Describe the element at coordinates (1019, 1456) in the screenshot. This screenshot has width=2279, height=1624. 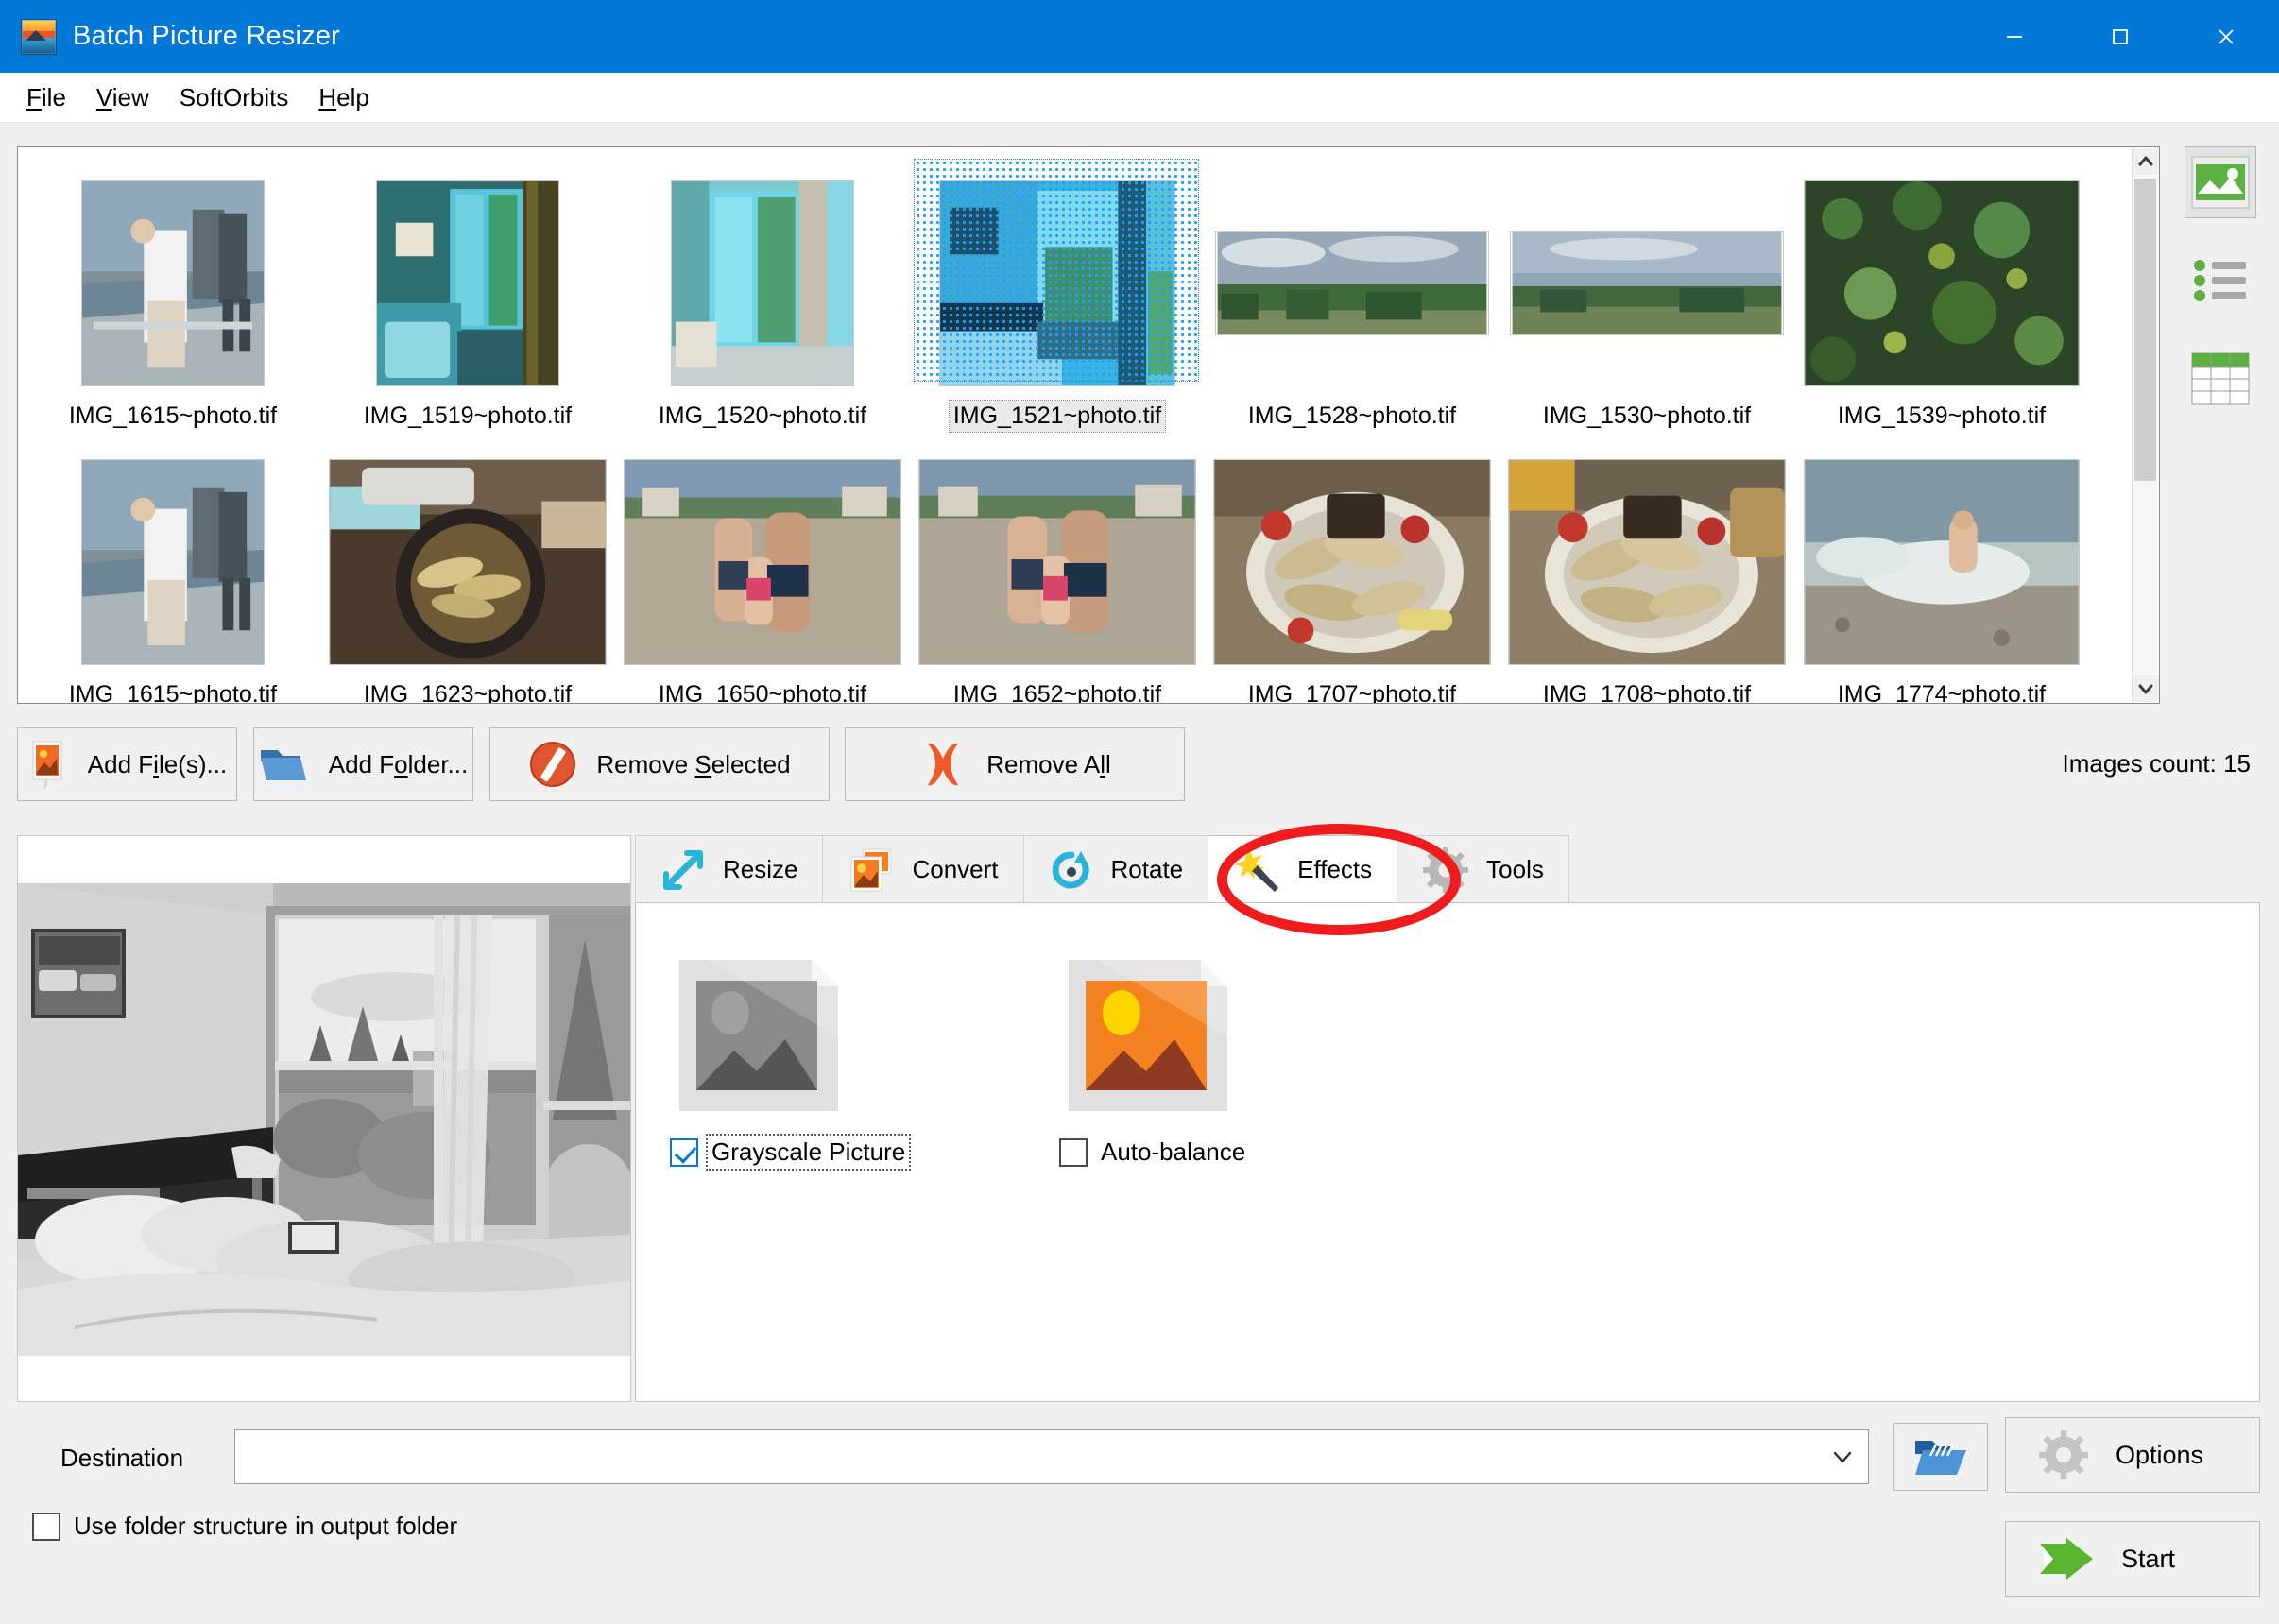
I see `destination-input` at that location.